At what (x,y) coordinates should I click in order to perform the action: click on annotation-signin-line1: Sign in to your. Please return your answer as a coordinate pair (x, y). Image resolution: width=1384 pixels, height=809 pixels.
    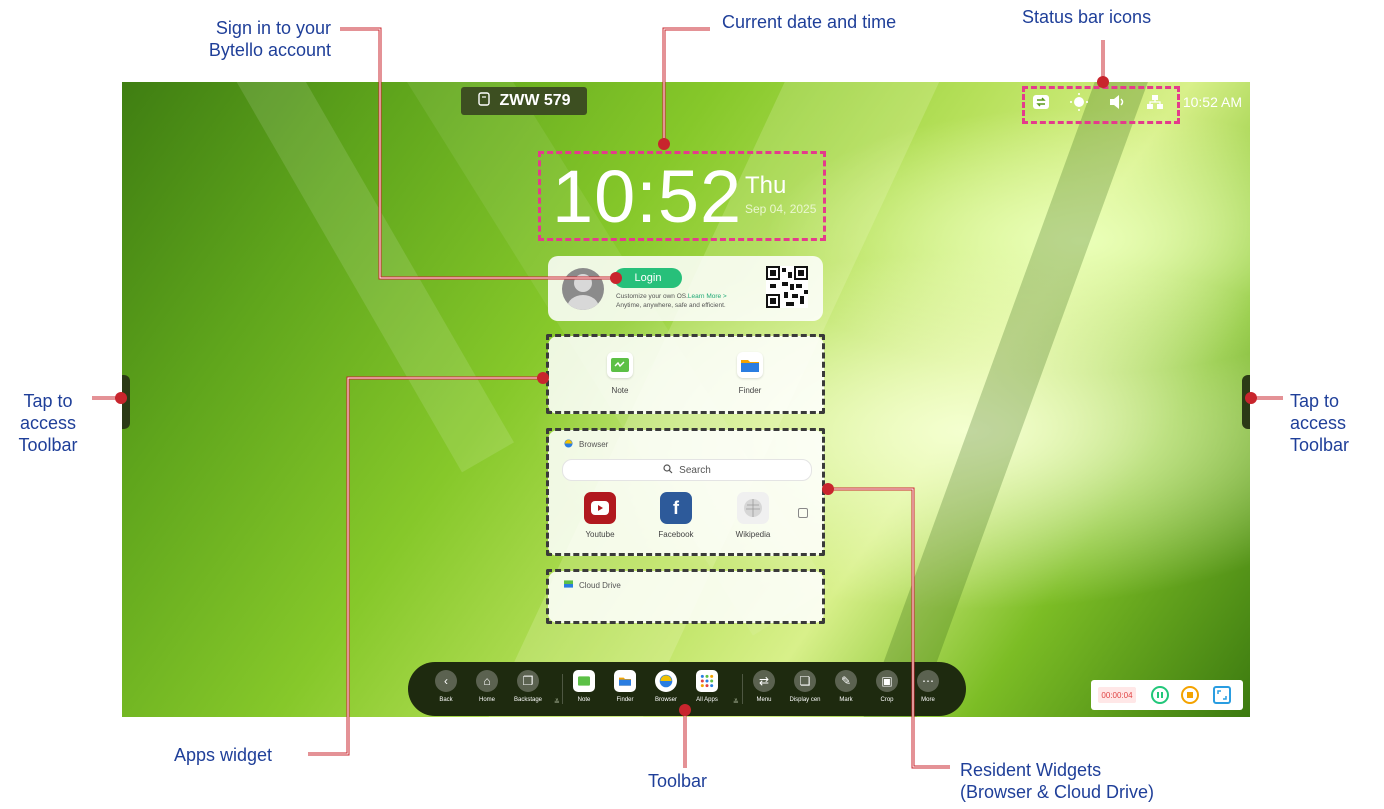
    Looking at the image, I should click on (273, 28).